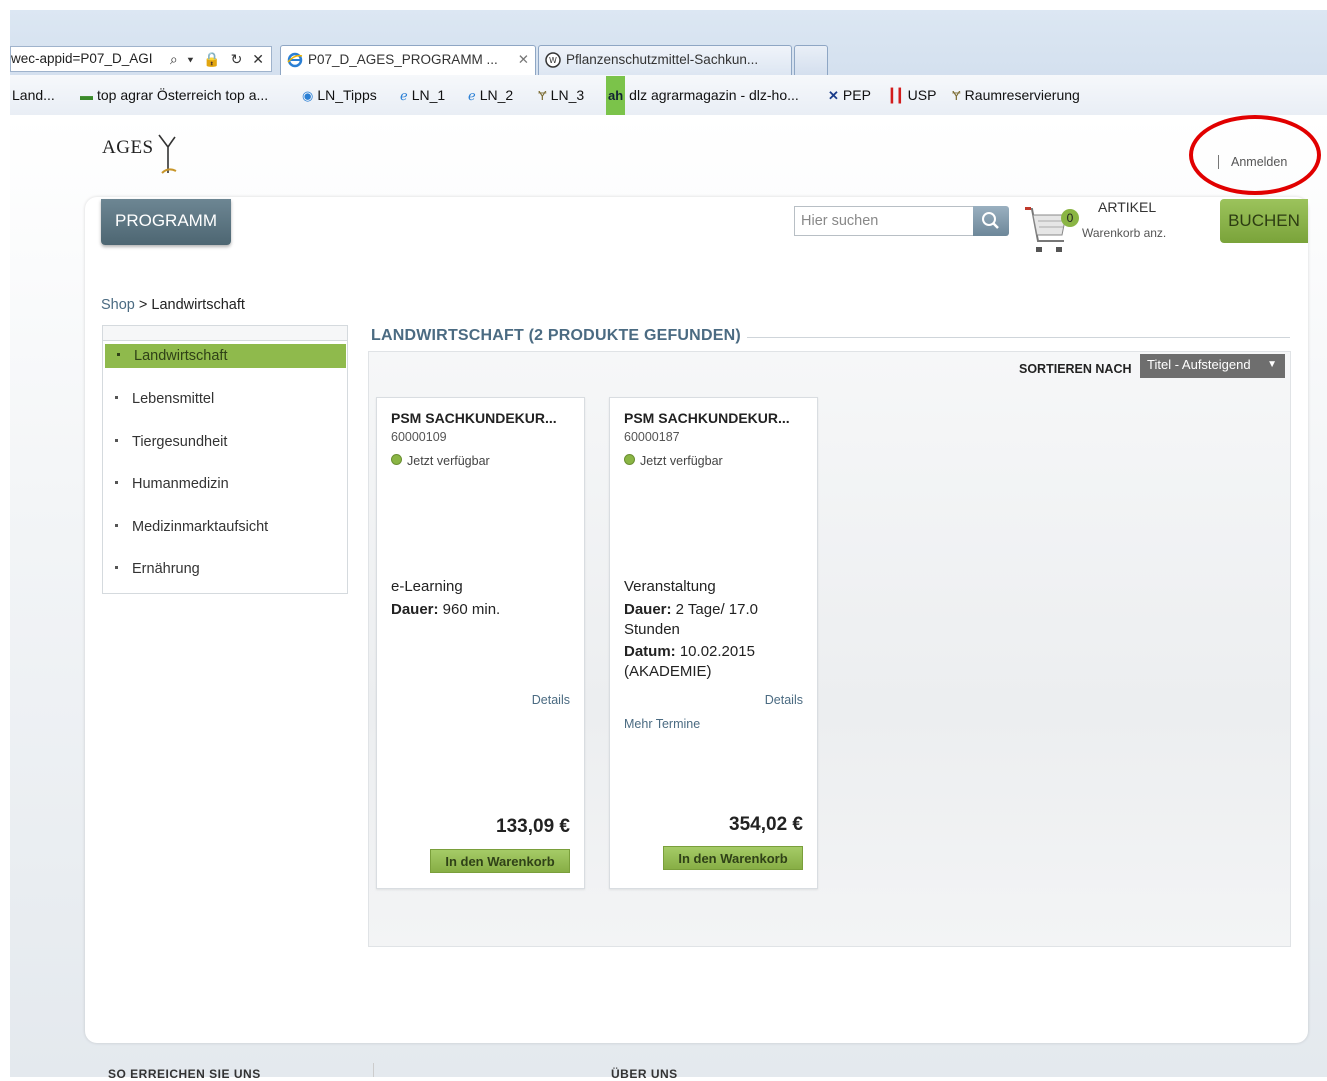  Describe the element at coordinates (912, 95) in the screenshot. I see `favorite-item: ┃┃ USP` at that location.